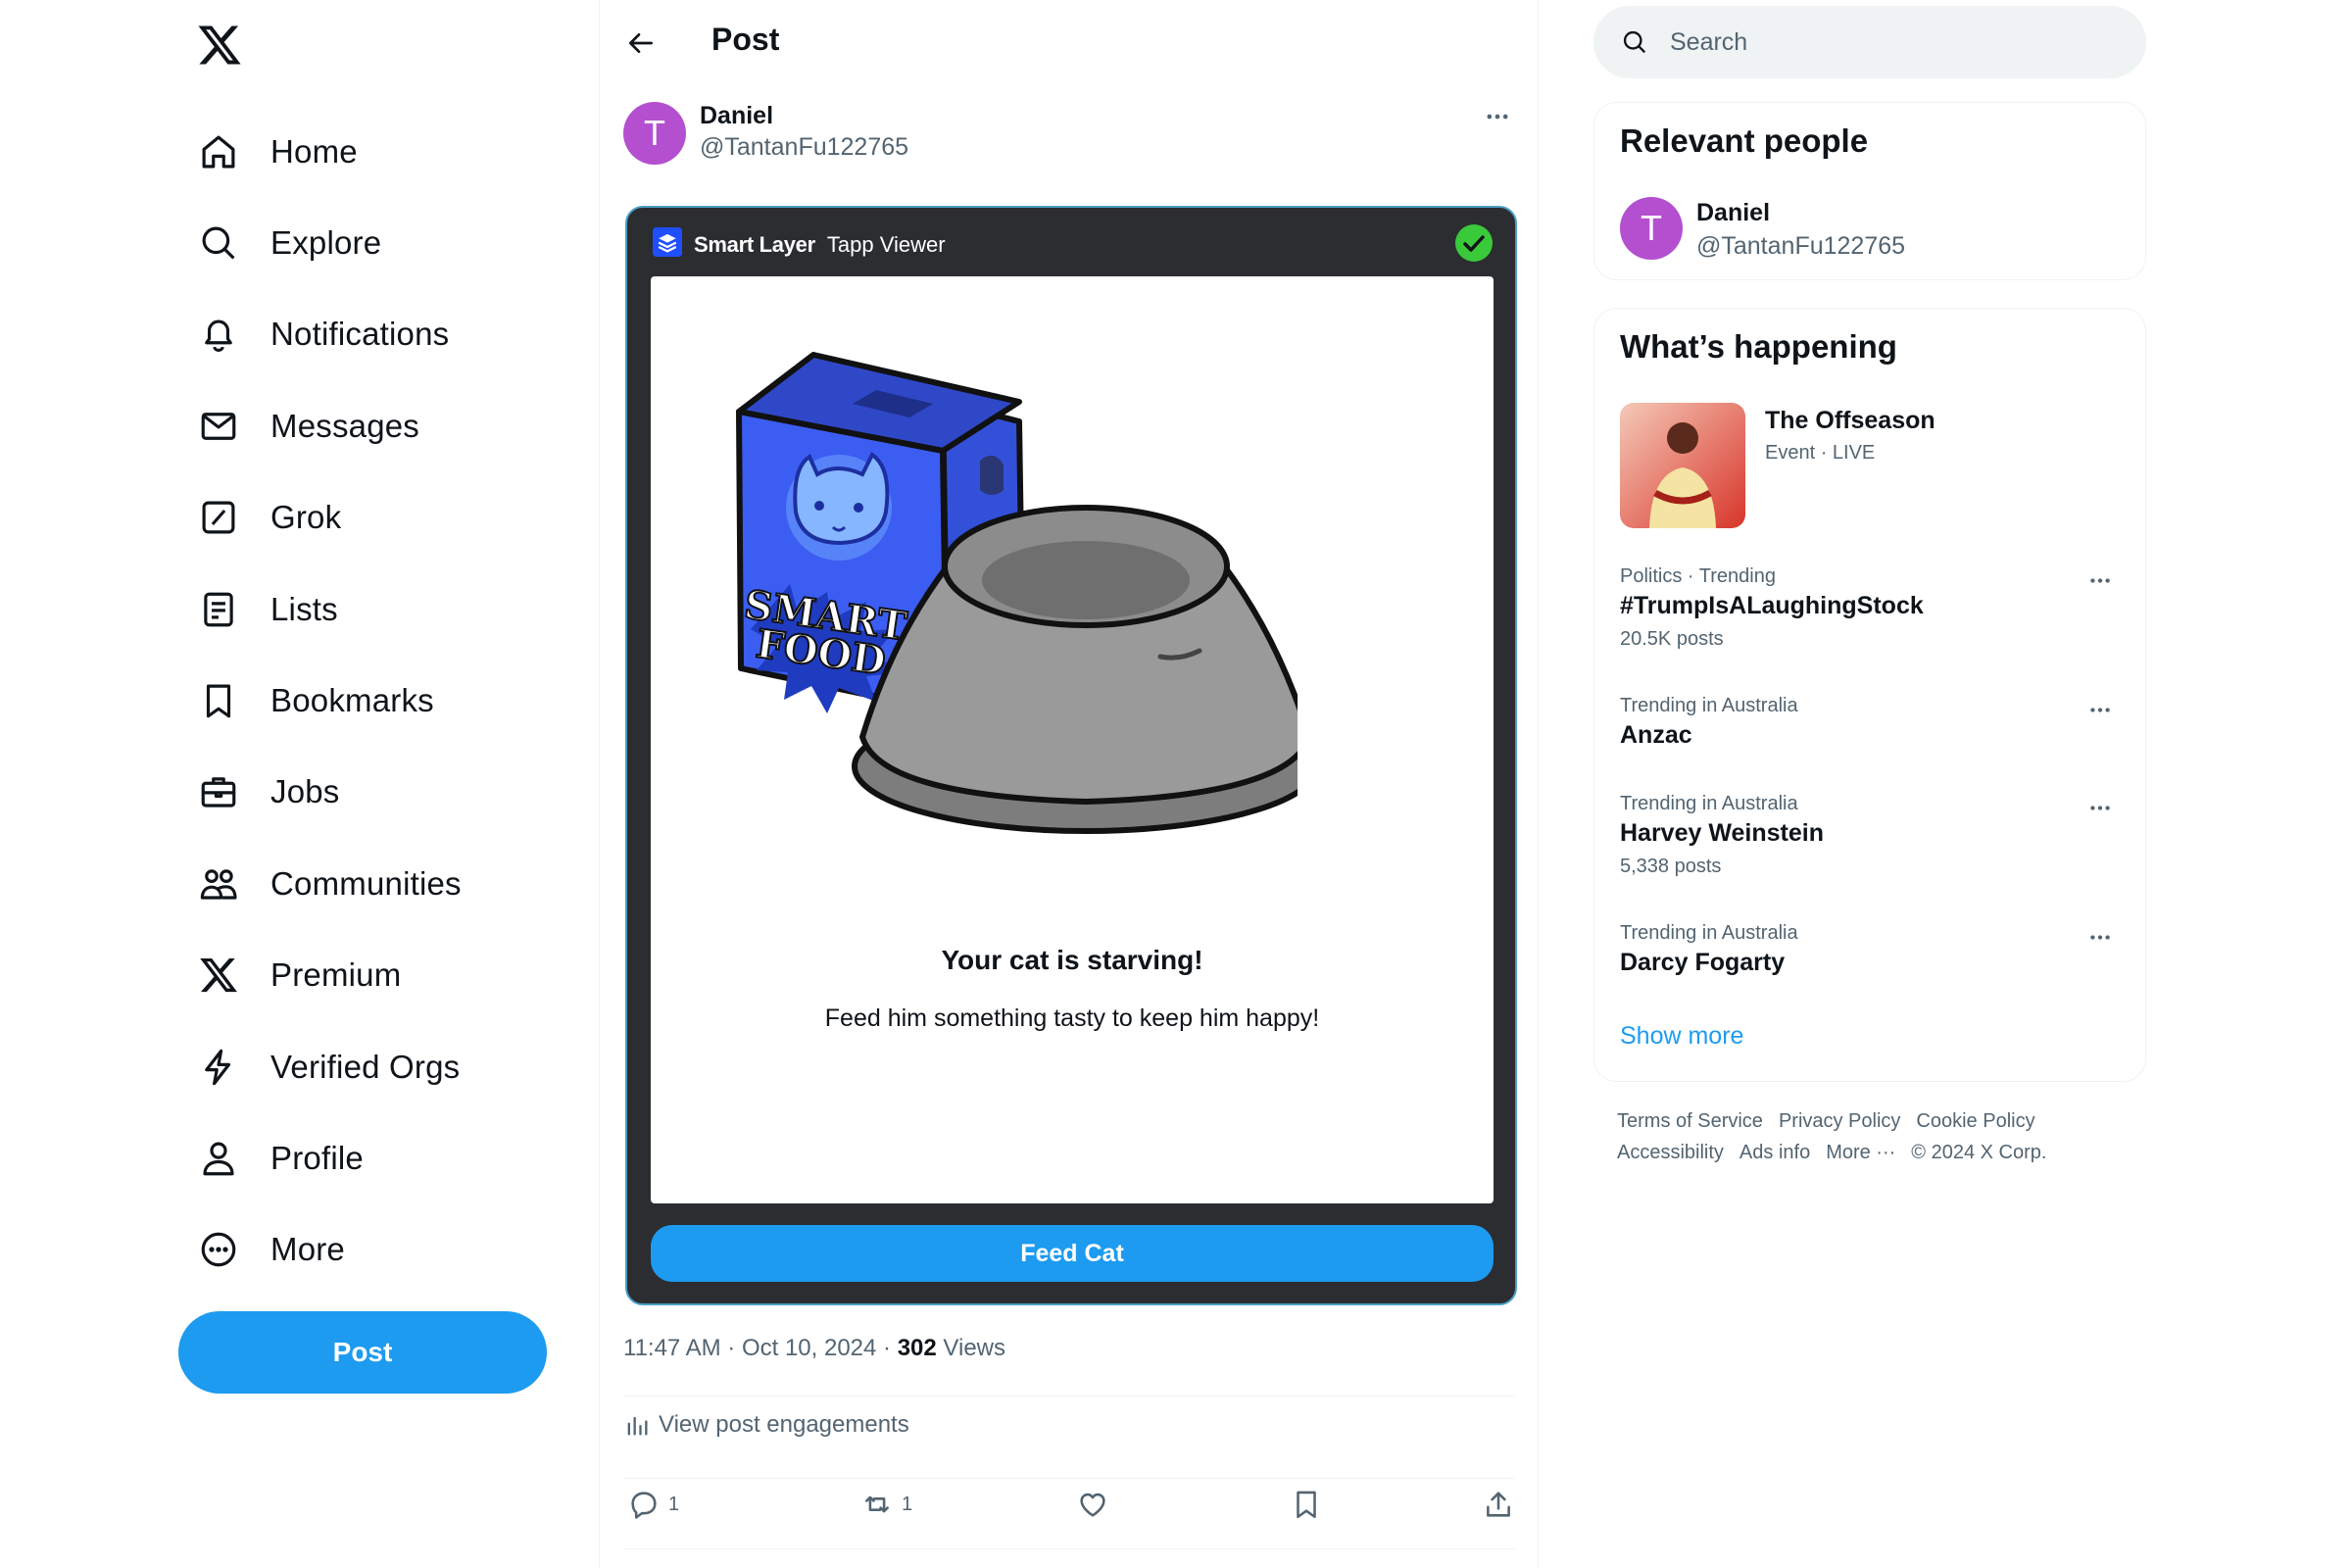  I want to click on tapp-viewer-label: Tapp Viewer, so click(886, 244).